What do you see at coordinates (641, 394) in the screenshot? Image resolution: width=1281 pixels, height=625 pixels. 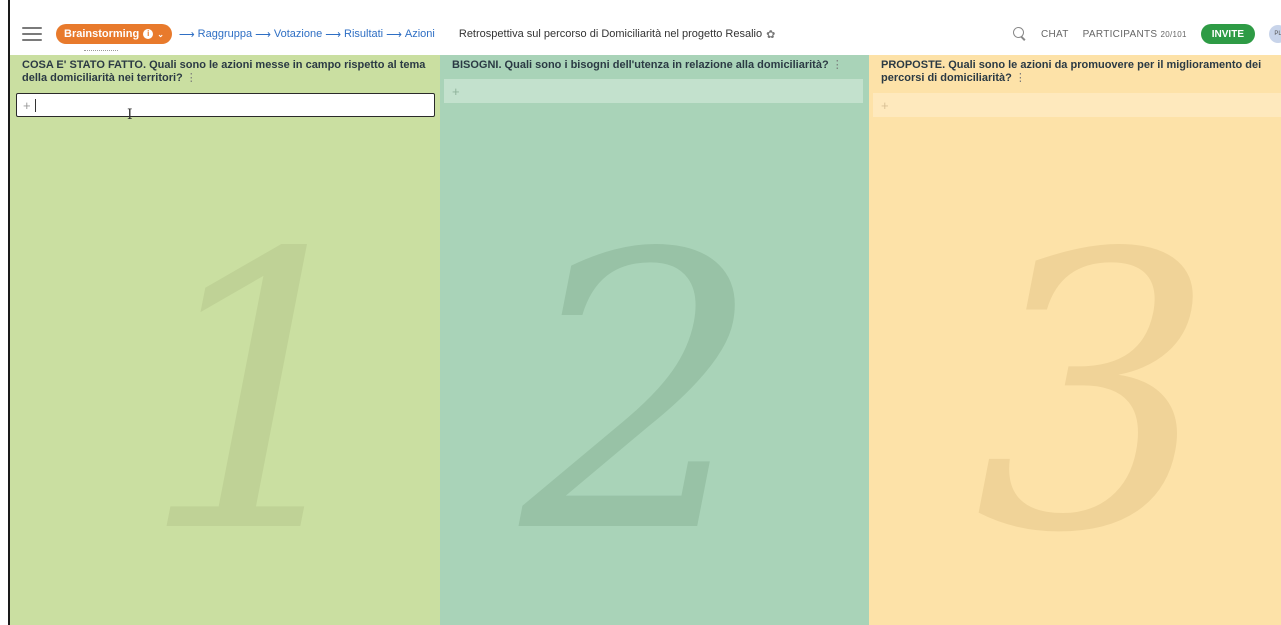 I see `column-number-watermark: 2` at bounding box center [641, 394].